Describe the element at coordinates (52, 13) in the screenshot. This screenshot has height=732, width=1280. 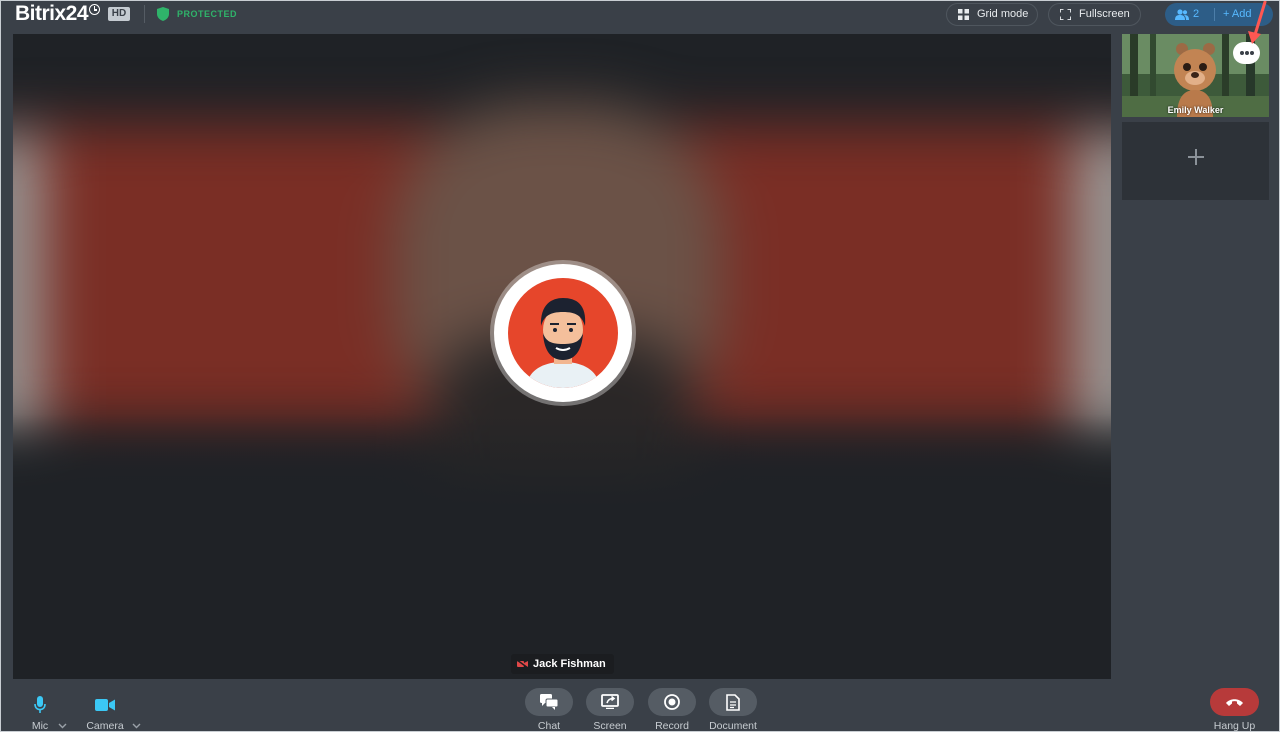
I see `bitrix24-logo: Bitrix24` at that location.